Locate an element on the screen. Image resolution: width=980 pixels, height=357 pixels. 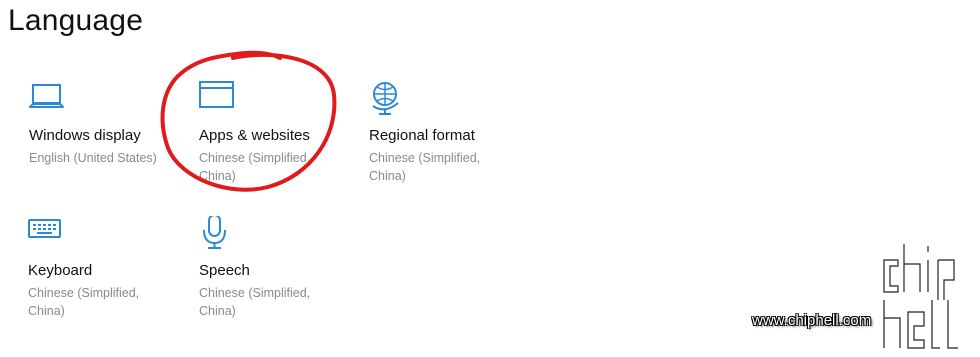
page-title: Language is located at coordinates (76, 20).